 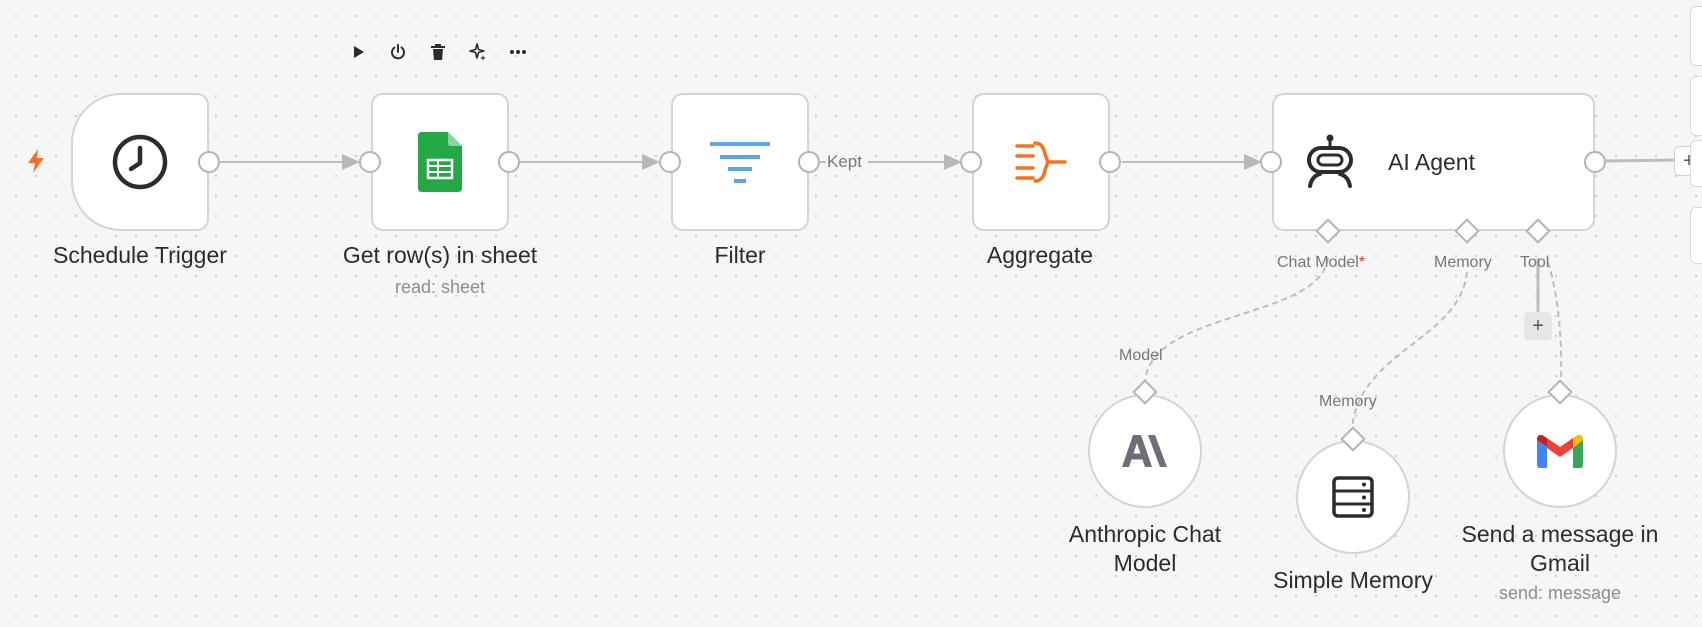 I want to click on aggregate-output-handle, so click(x=1110, y=162).